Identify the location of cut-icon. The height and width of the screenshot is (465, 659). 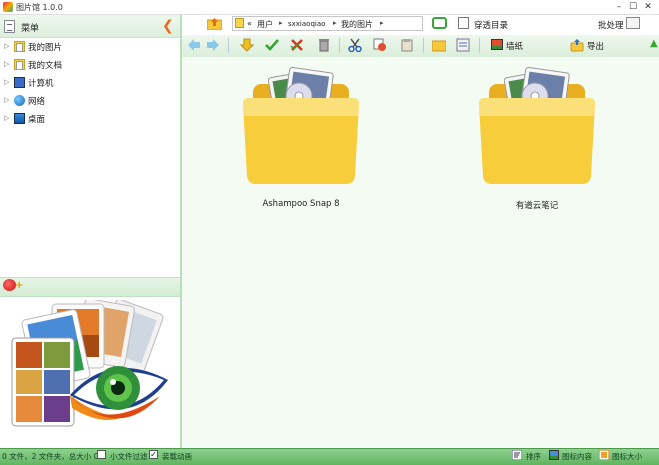
(355, 45).